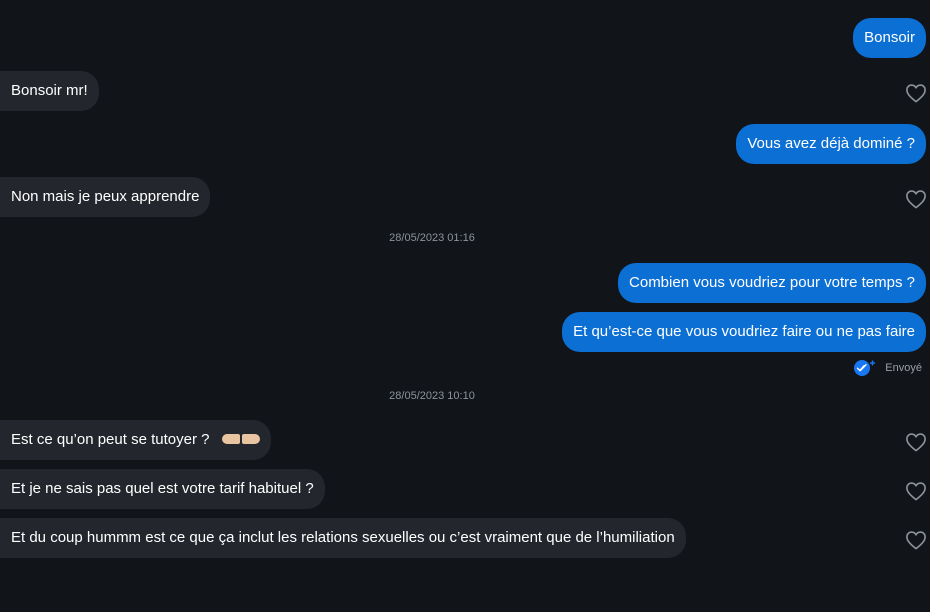 This screenshot has height=612, width=930. I want to click on message-incoming: Bonsoir mr!, so click(49, 91).